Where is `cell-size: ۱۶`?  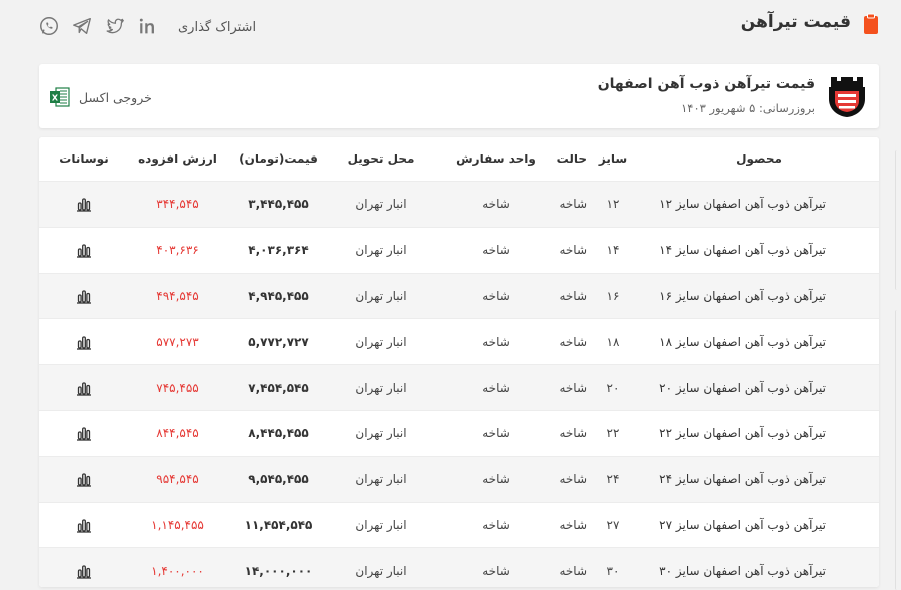 cell-size: ۱۶ is located at coordinates (613, 296).